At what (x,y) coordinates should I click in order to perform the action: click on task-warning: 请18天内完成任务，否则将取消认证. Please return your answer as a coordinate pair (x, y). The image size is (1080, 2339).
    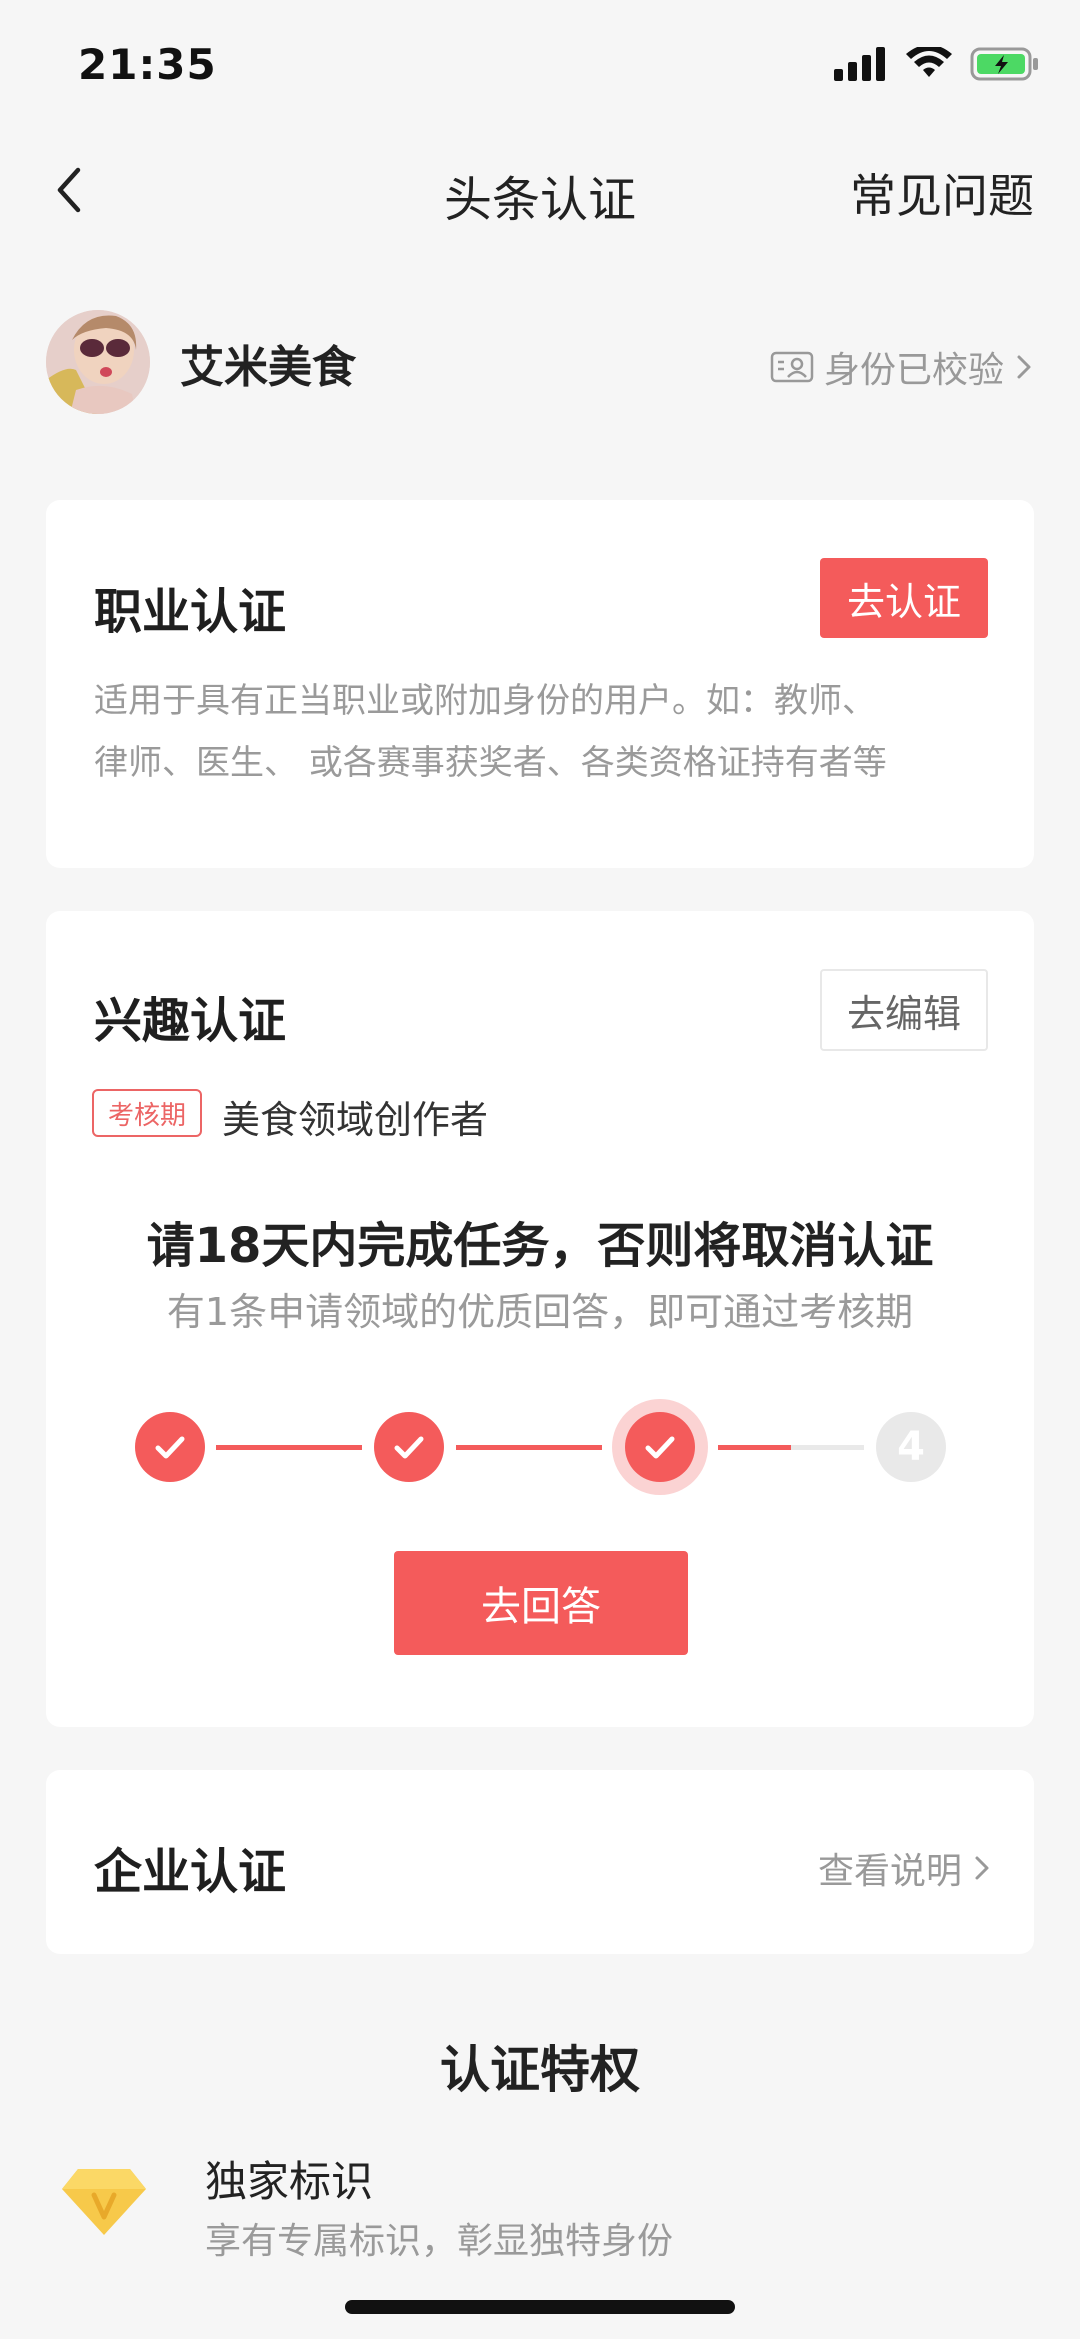
    Looking at the image, I should click on (540, 1246).